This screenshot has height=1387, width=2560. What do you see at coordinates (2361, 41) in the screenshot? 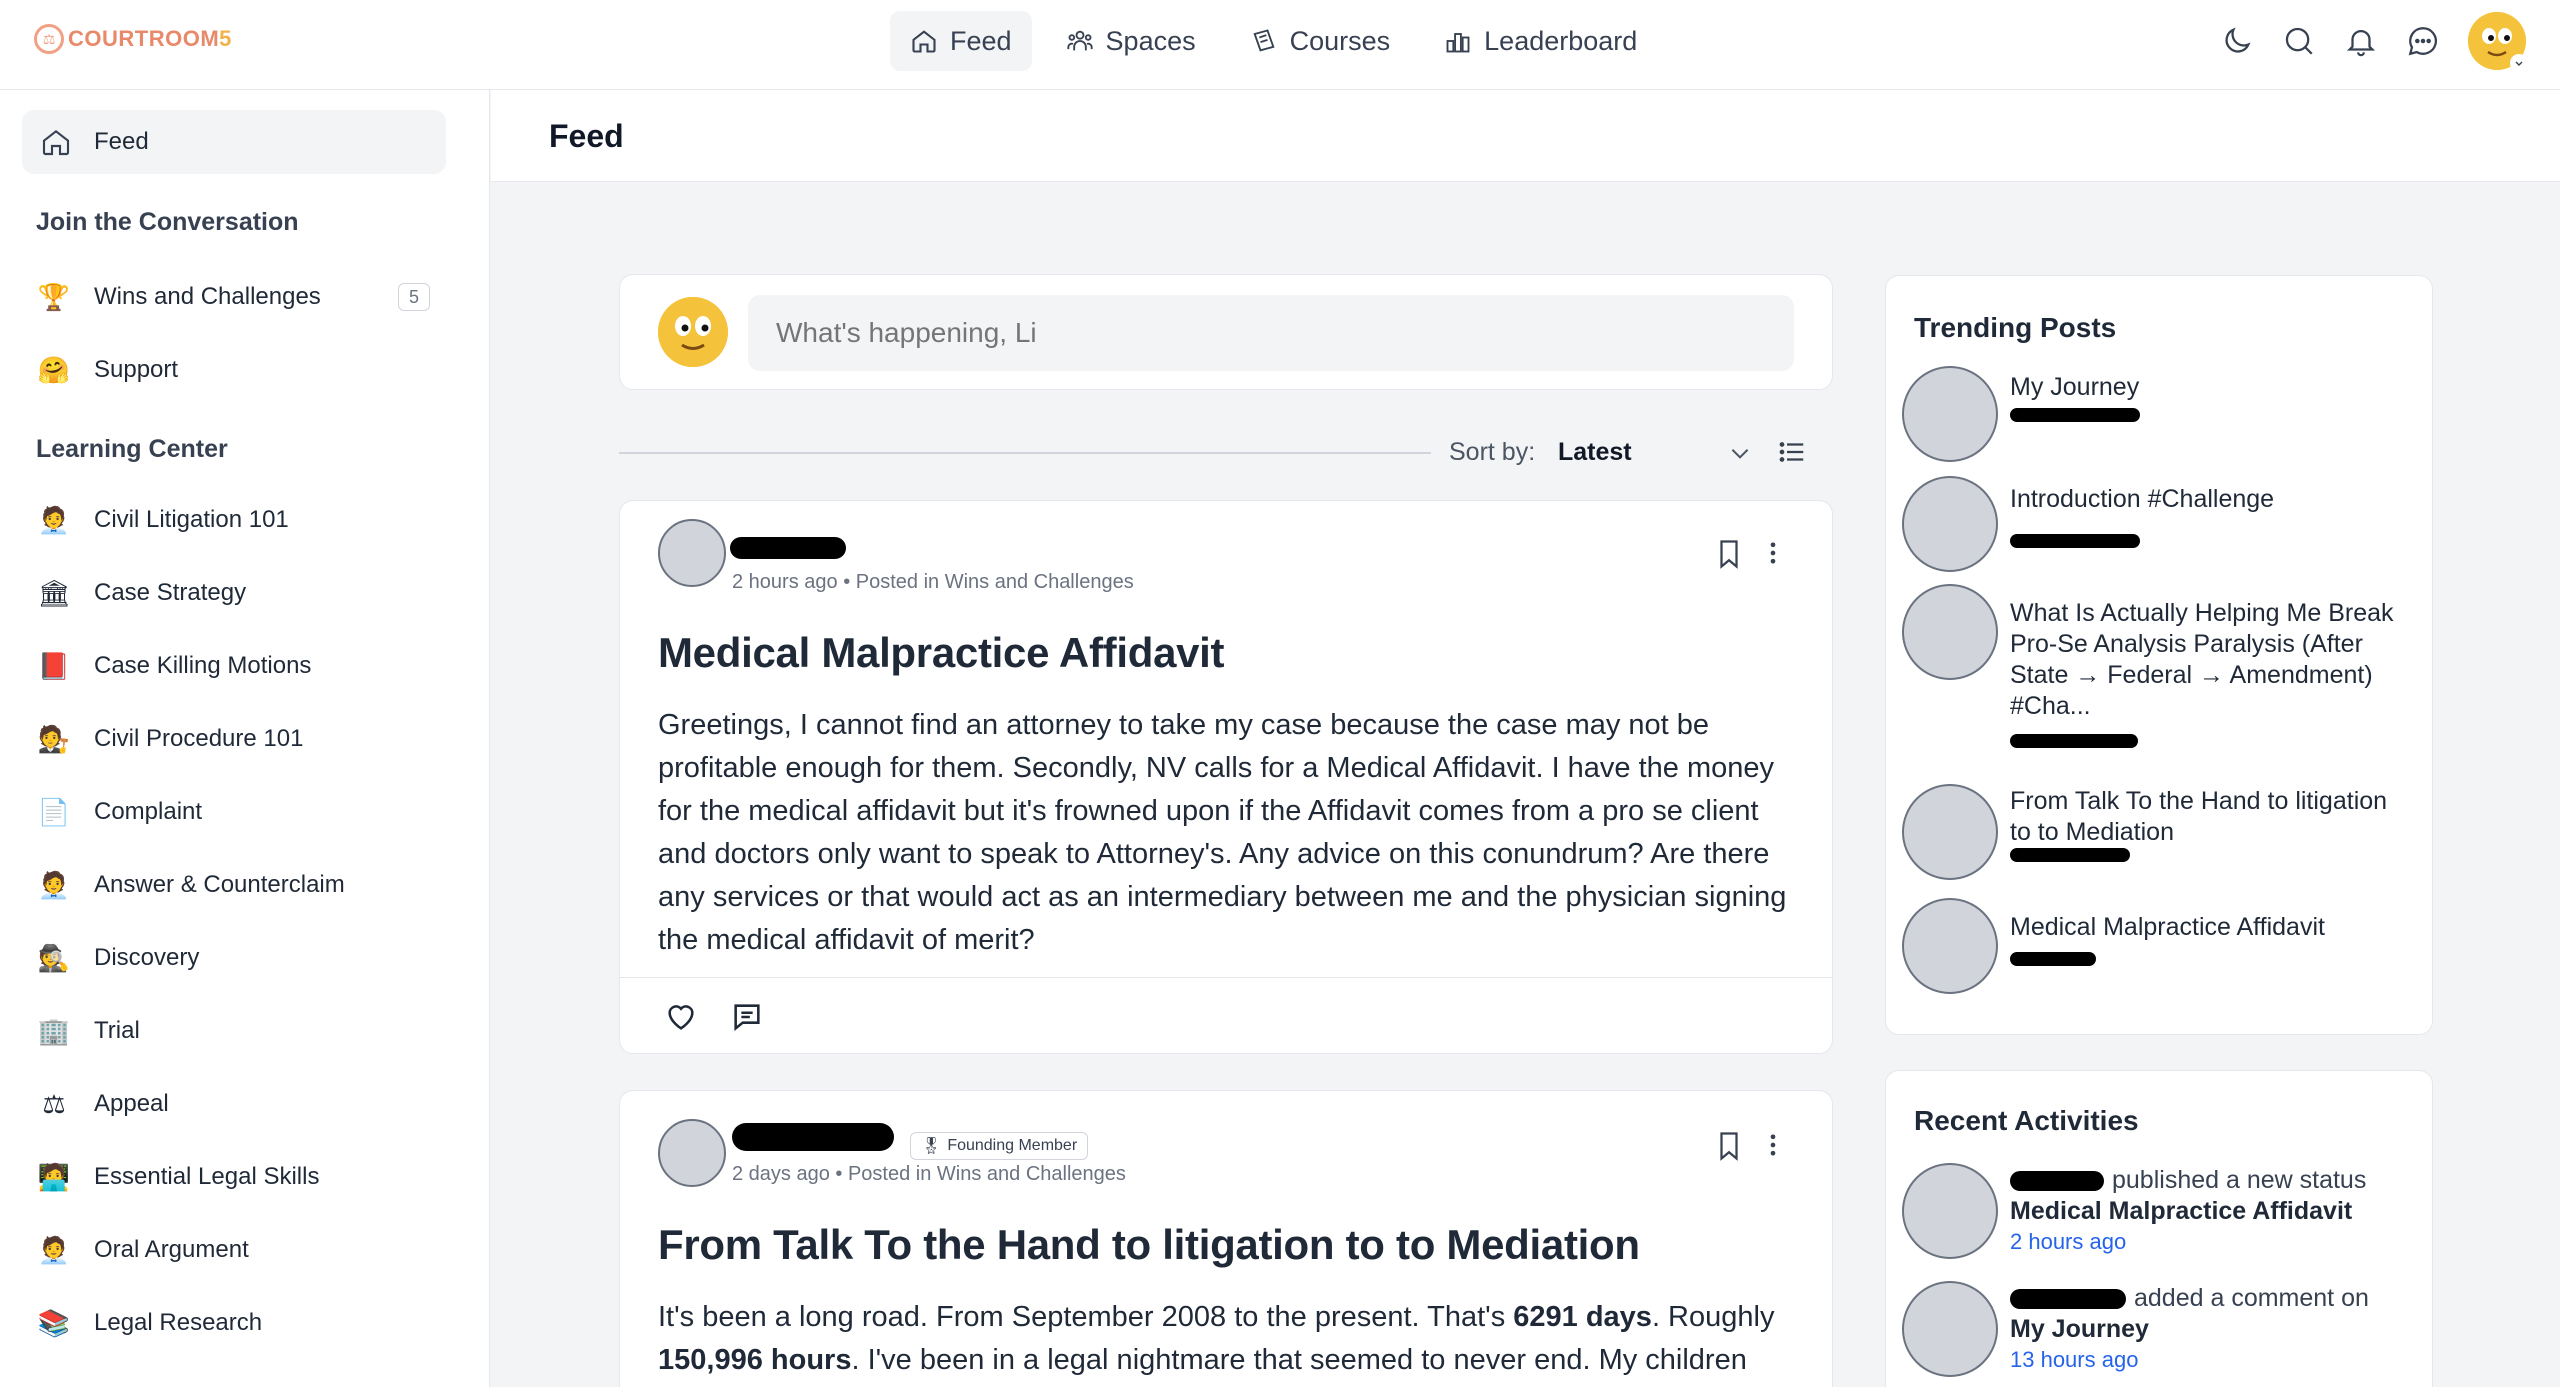
I see `bell-icon` at bounding box center [2361, 41].